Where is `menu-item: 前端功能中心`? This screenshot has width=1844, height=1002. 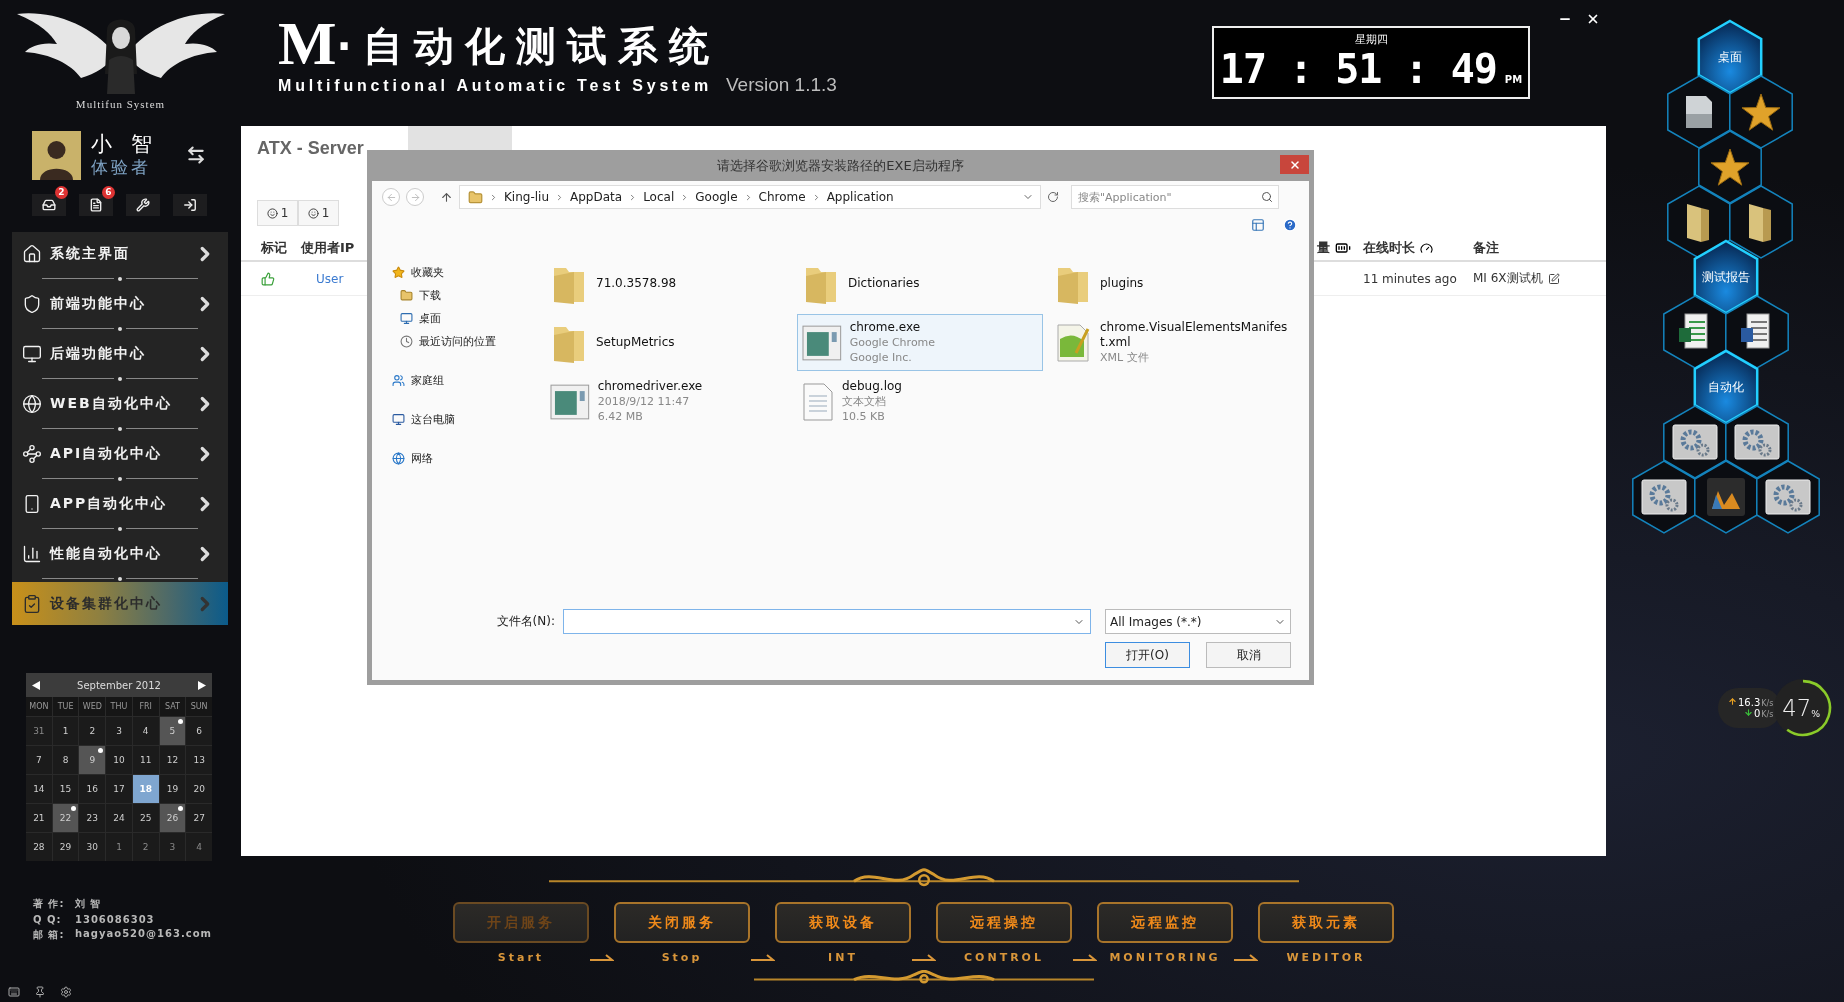 menu-item: 前端功能中心 is located at coordinates (120, 303).